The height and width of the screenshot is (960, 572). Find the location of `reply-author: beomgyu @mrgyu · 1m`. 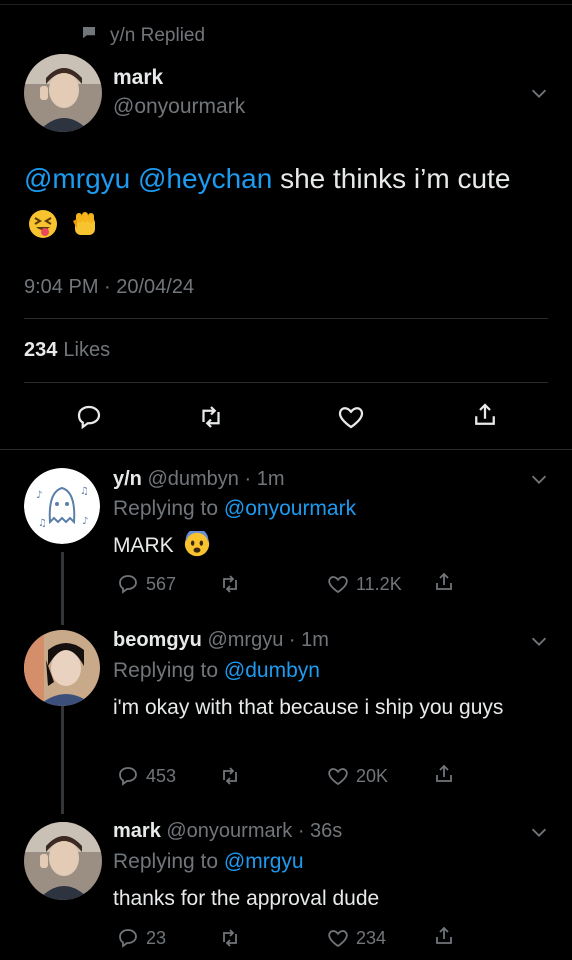

reply-author: beomgyu @mrgyu · 1m is located at coordinates (221, 640).